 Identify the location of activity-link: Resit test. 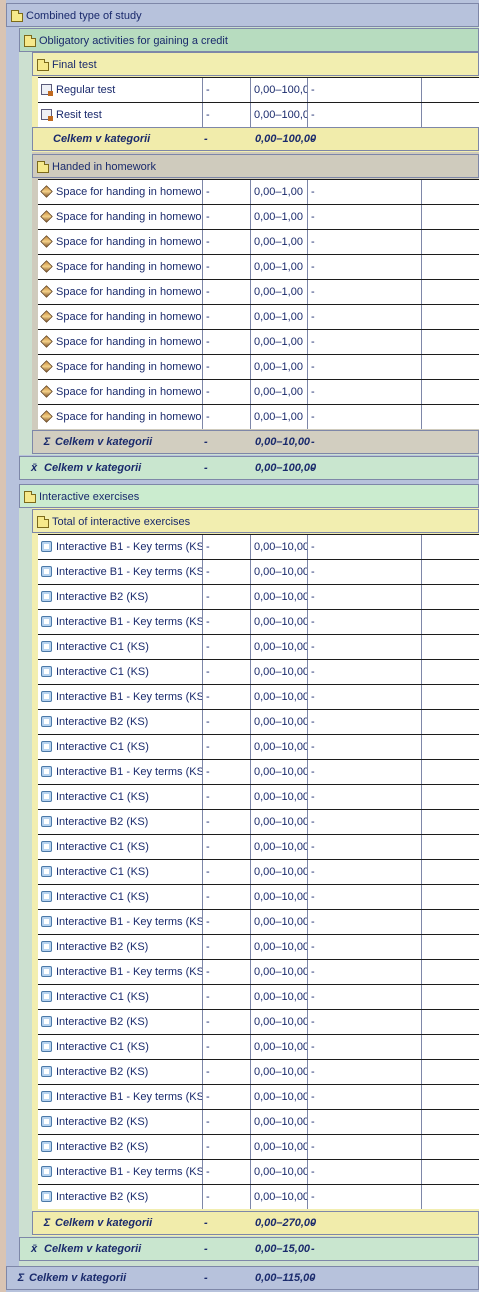
(79, 115).